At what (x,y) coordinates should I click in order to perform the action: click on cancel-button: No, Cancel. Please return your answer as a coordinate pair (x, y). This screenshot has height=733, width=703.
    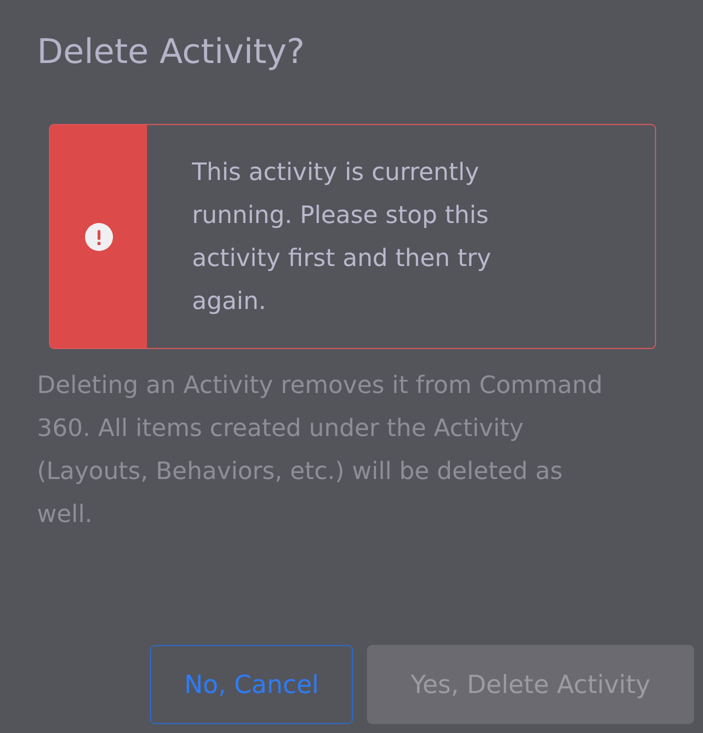
    Looking at the image, I should click on (251, 684).